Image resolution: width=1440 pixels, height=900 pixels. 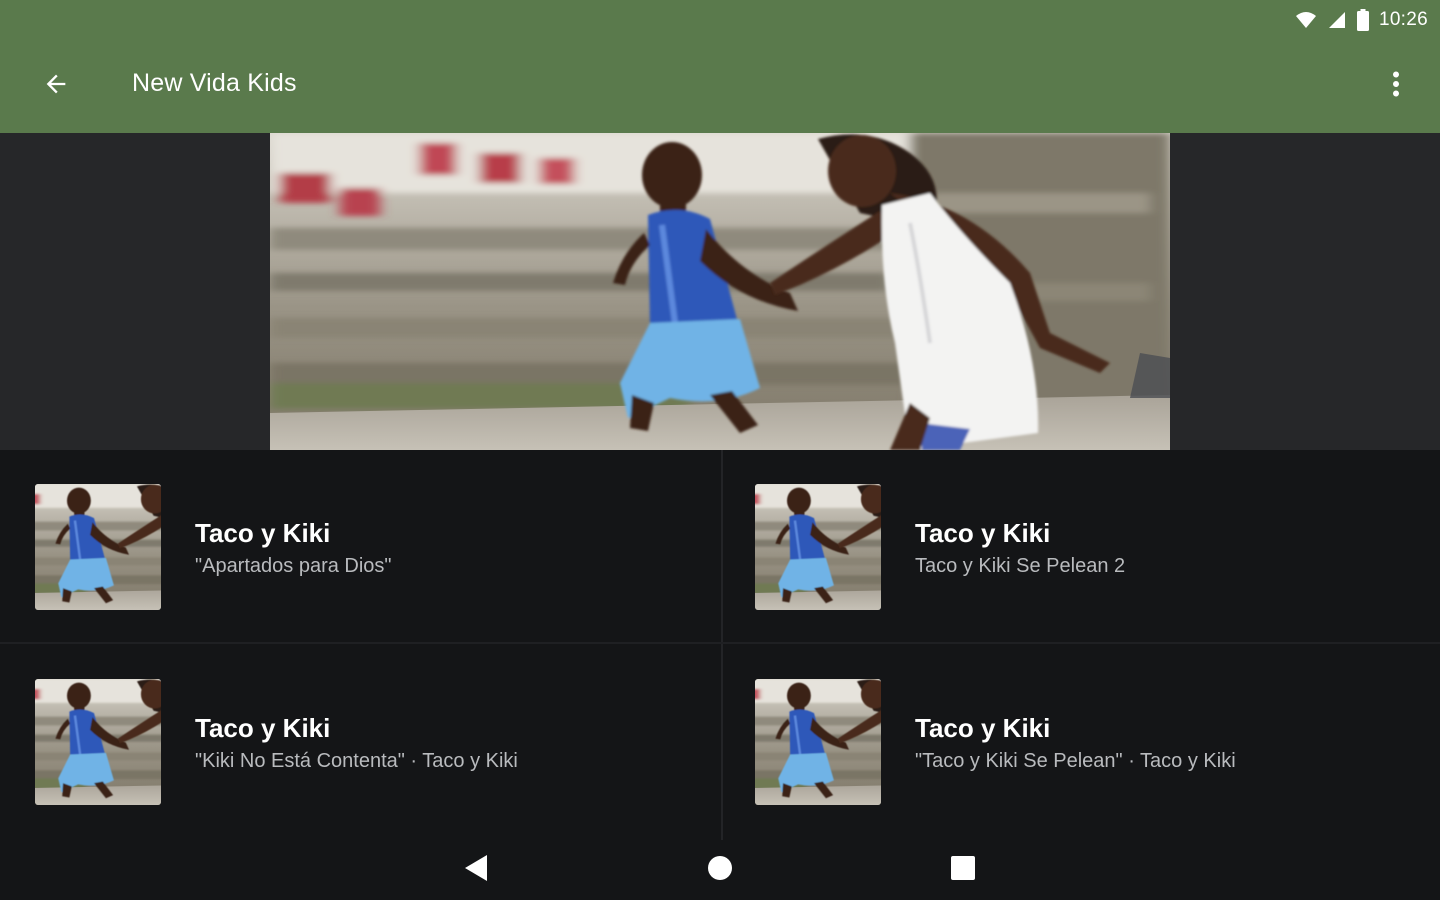 I want to click on page-title: New Vida Kids, so click(x=214, y=83).